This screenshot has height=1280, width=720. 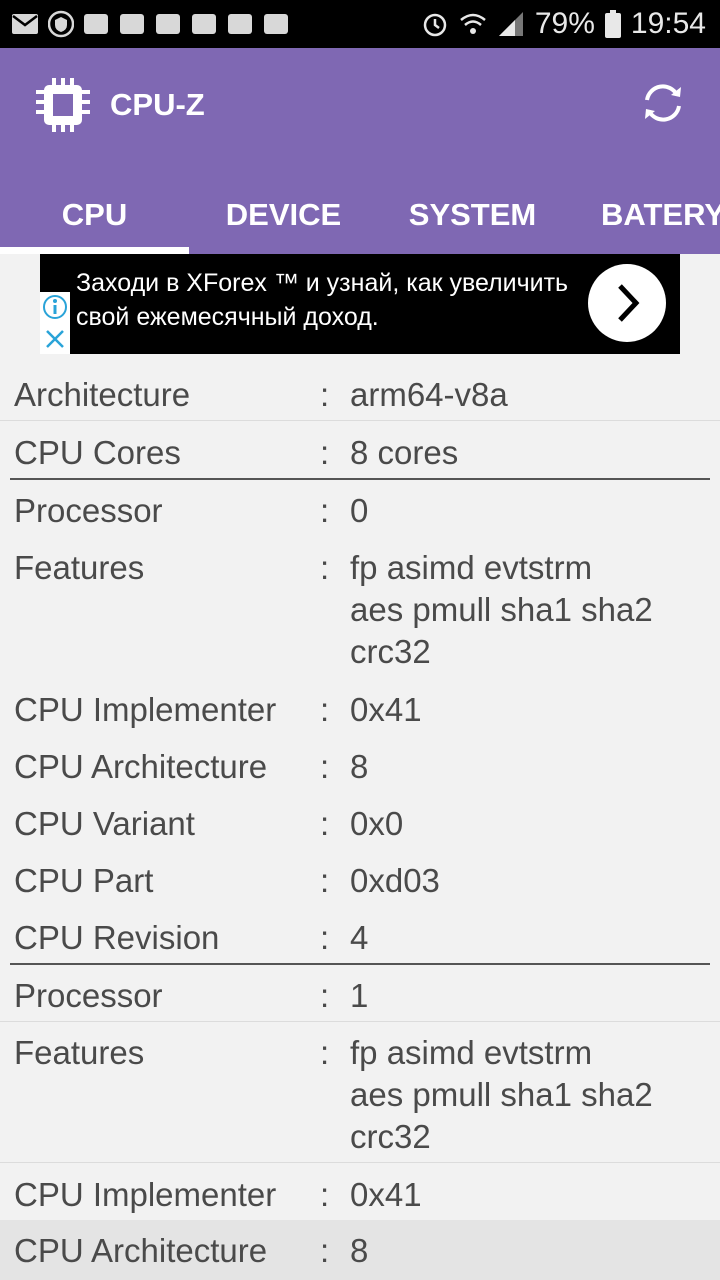 I want to click on tab-bar: CPU DEVICE SYSTEM BATERY, so click(x=360, y=215).